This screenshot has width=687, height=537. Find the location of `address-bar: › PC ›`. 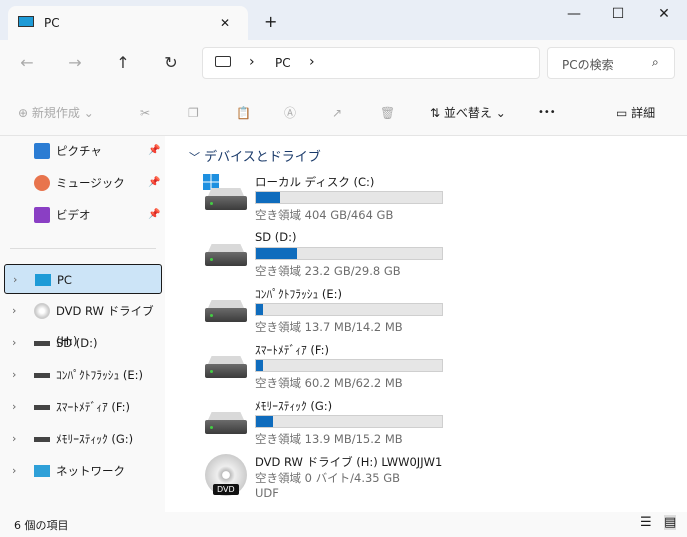

address-bar: › PC › is located at coordinates (371, 63).